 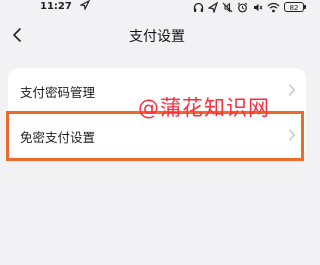 What do you see at coordinates (85, 5) in the screenshot?
I see `location-arrow-icon` at bounding box center [85, 5].